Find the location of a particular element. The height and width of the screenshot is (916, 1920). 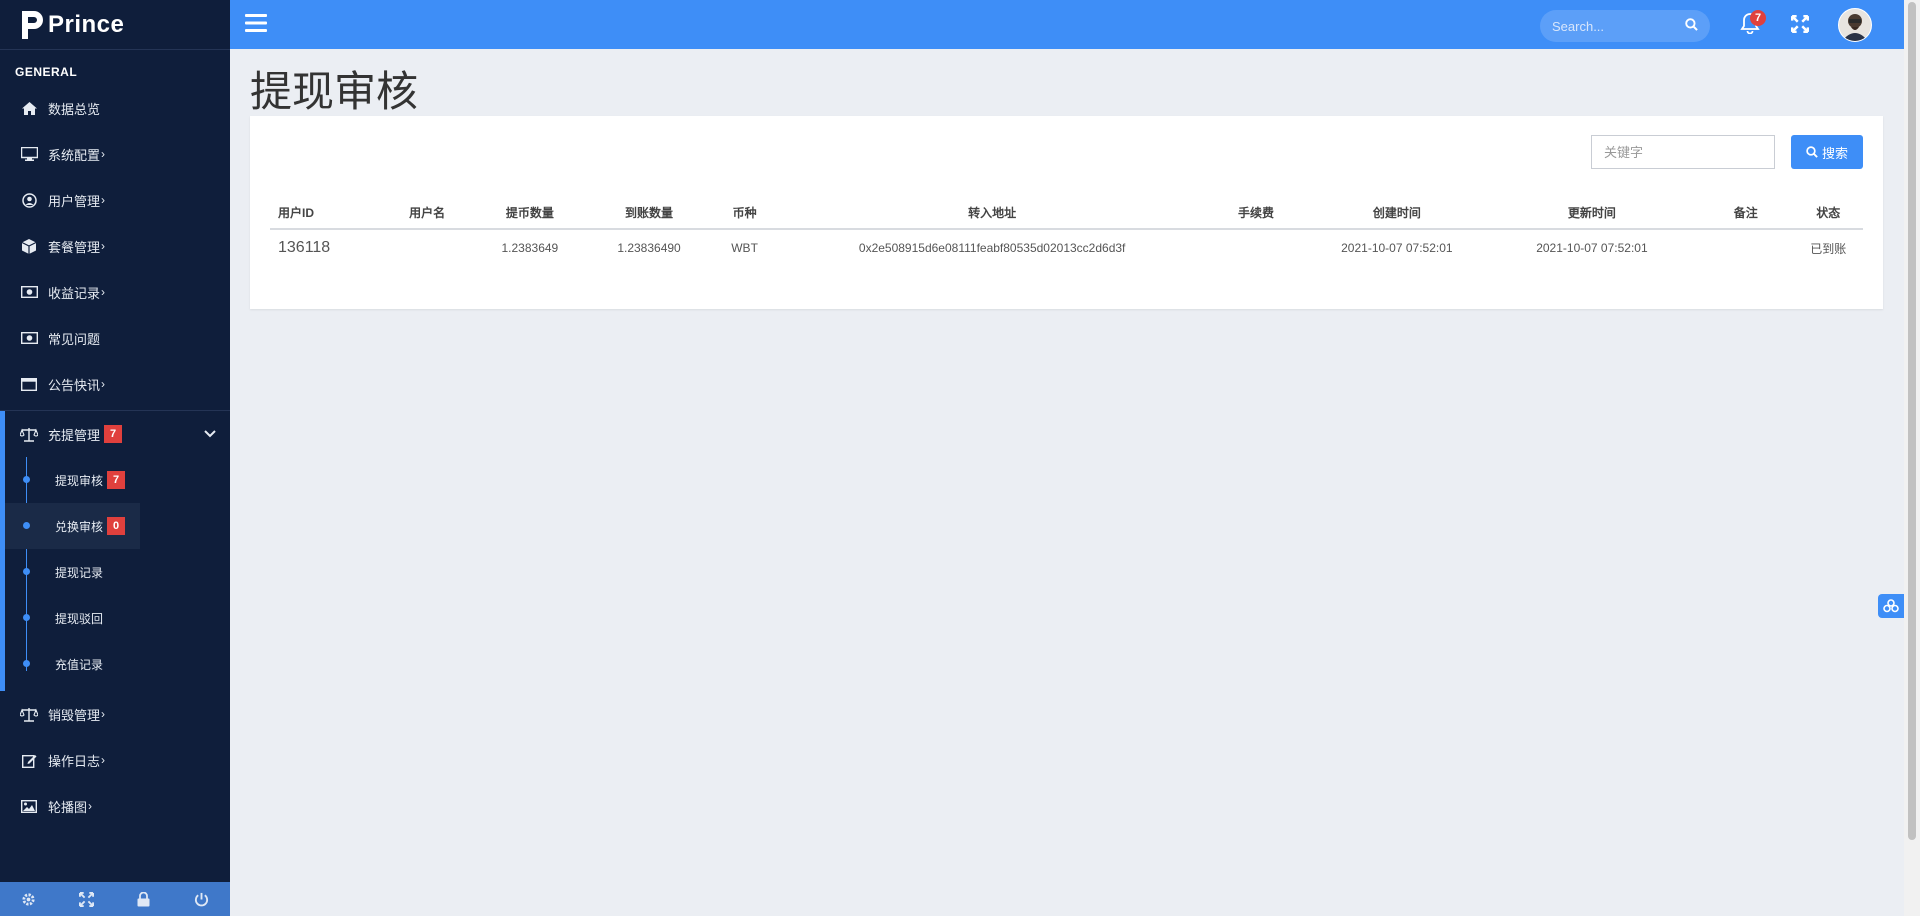

section-label-general: GENERAL is located at coordinates (46, 72).